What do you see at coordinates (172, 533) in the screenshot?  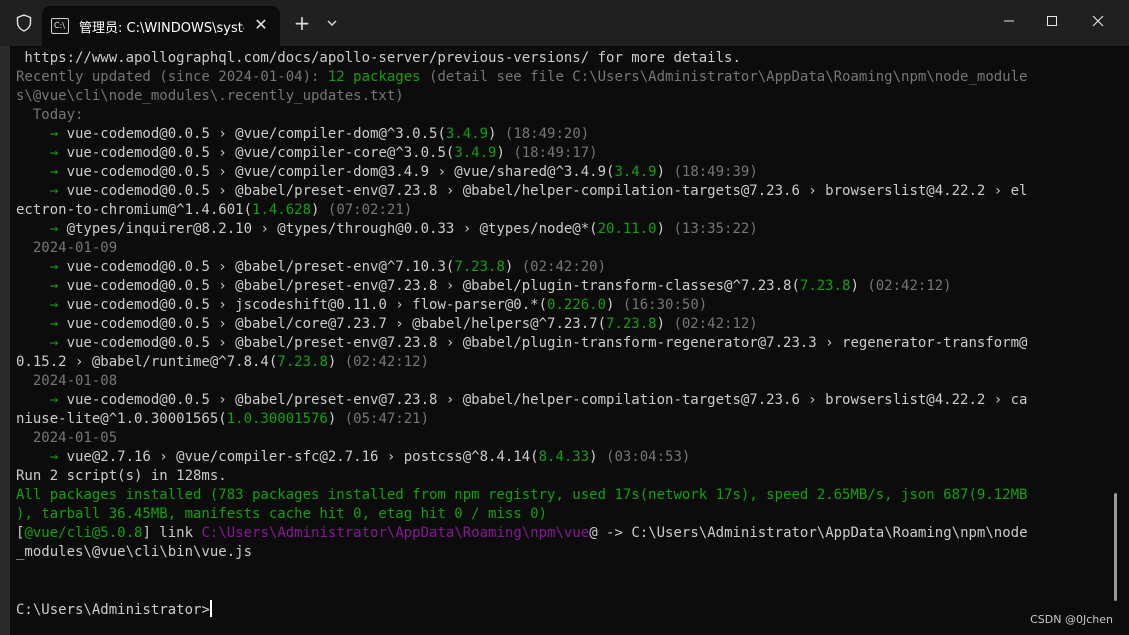 I see `terminal-text: ] link` at bounding box center [172, 533].